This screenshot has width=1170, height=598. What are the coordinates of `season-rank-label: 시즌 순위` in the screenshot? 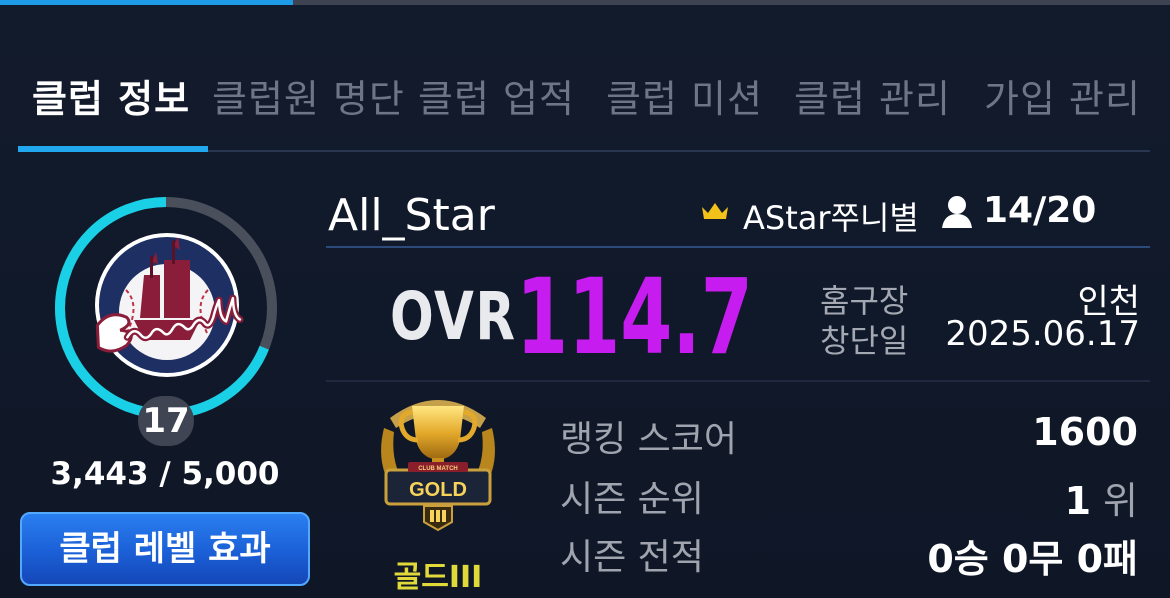 It's located at (632, 499).